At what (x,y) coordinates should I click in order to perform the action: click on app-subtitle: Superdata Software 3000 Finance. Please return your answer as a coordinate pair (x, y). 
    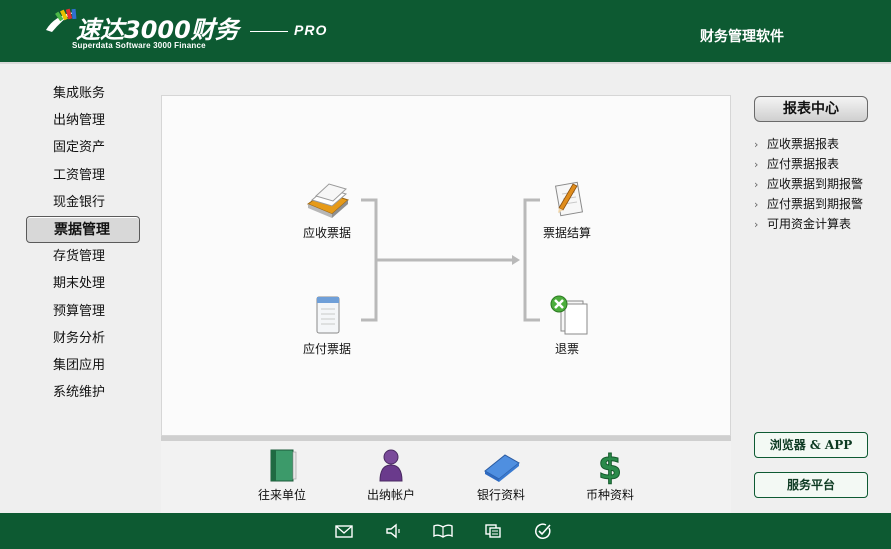
    Looking at the image, I should click on (139, 45).